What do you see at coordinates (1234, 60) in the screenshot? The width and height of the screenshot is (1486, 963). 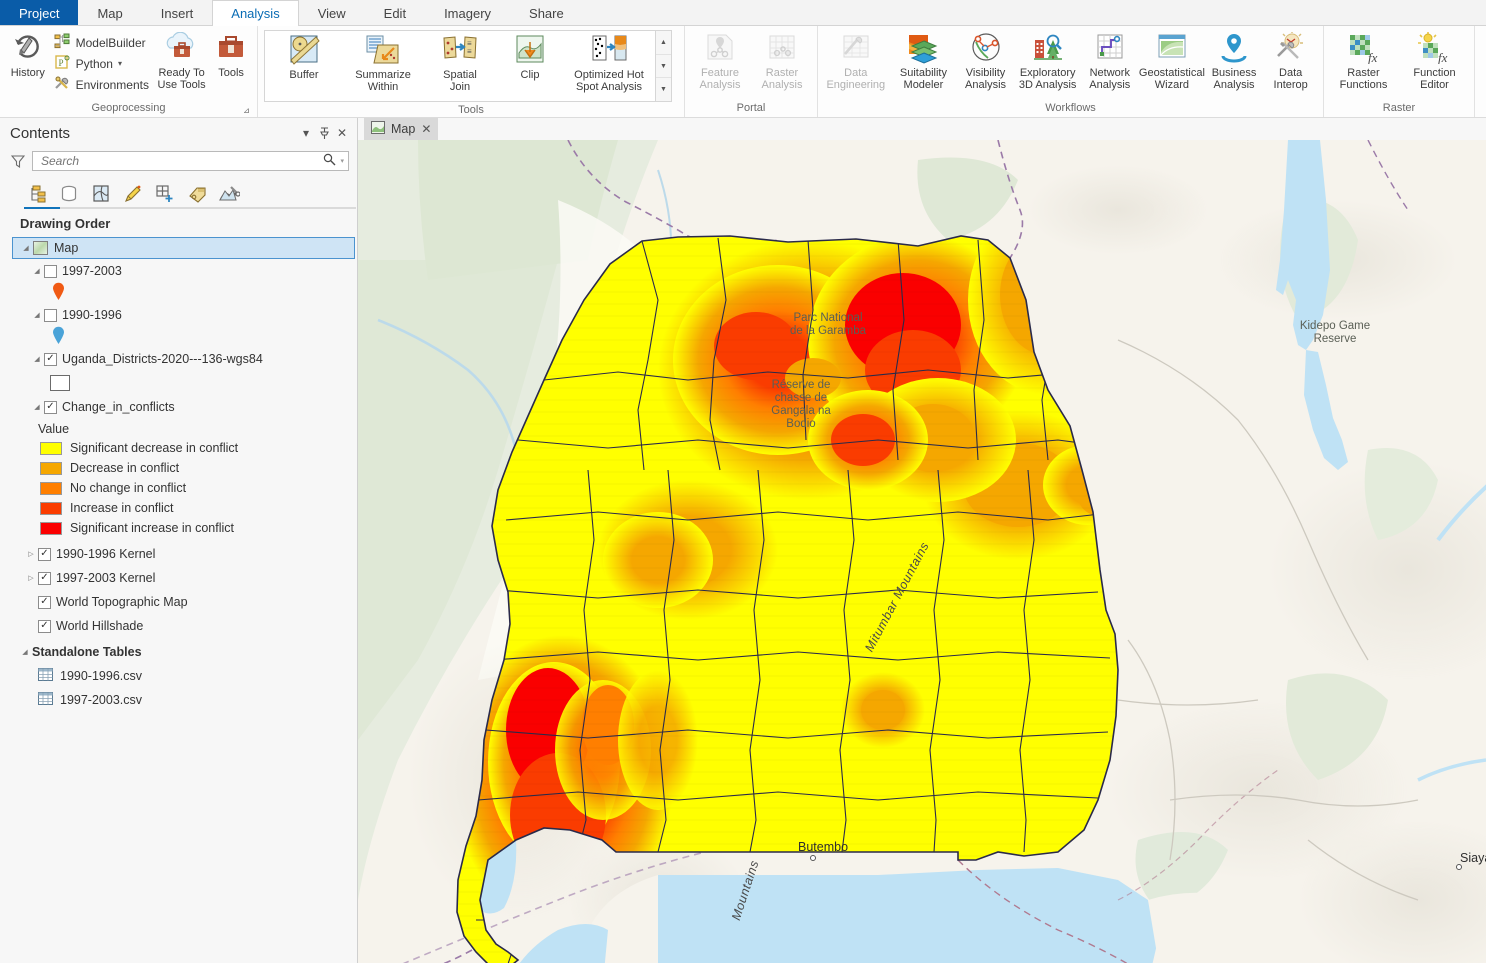 I see `business-analysis-button: Business Analysis` at bounding box center [1234, 60].